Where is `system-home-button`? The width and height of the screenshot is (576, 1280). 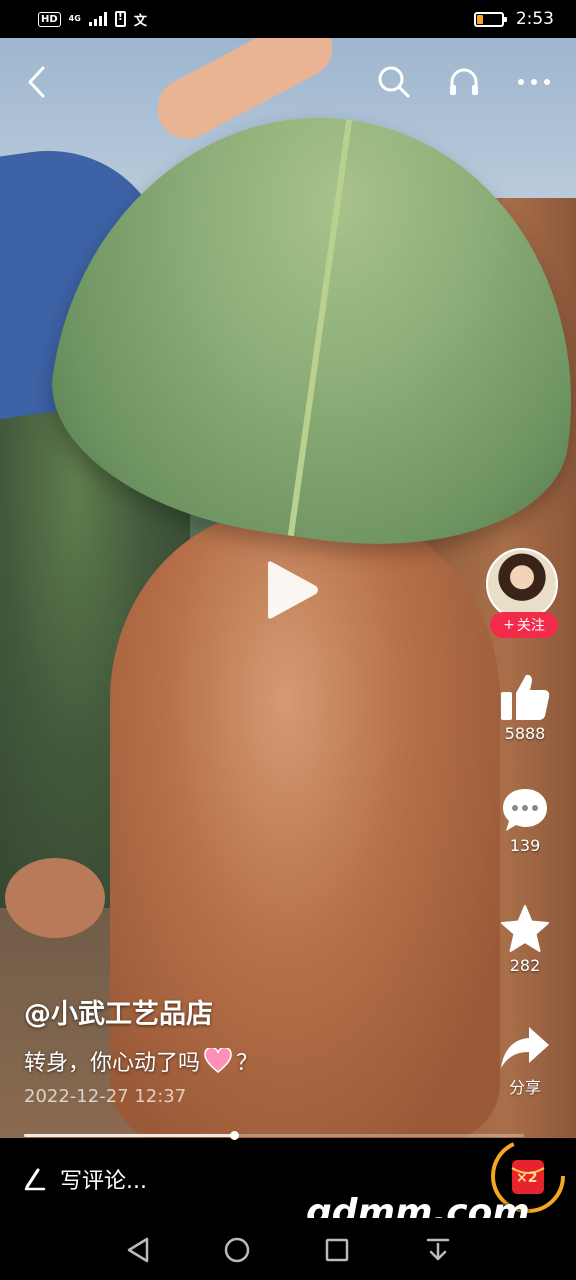
system-home-button is located at coordinates (237, 1250).